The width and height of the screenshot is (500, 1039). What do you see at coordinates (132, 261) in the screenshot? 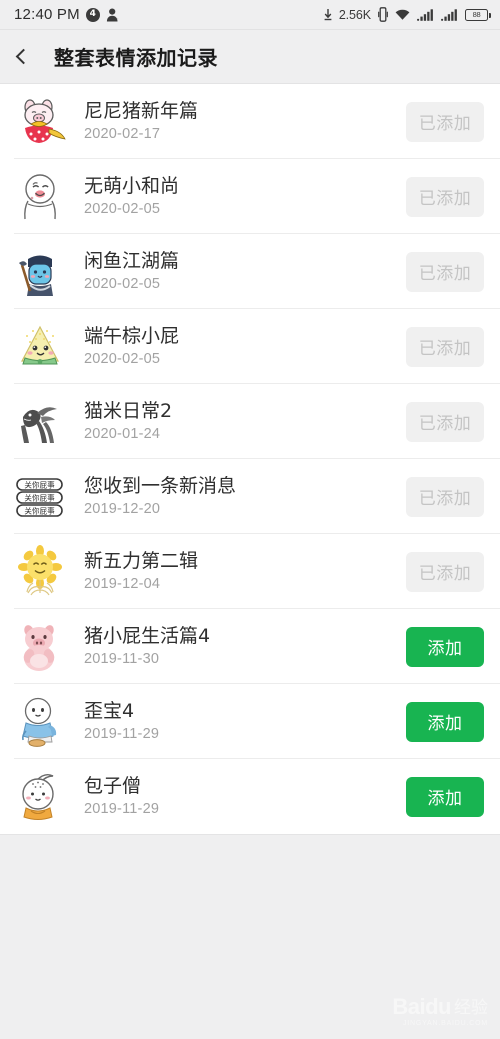
I see `list-item-title: 闲鱼江湖篇` at bounding box center [132, 261].